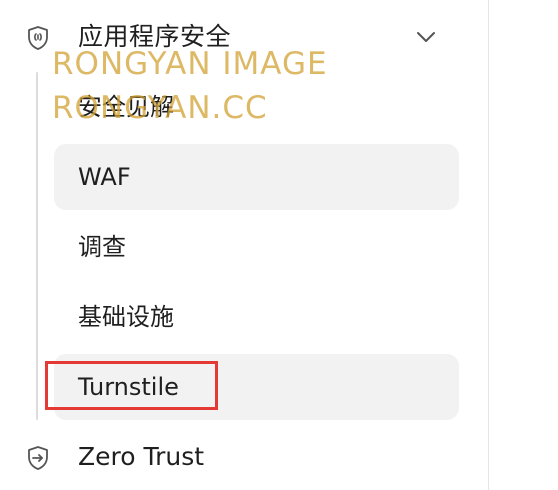  I want to click on section-title: 应用程序安全, so click(155, 36).